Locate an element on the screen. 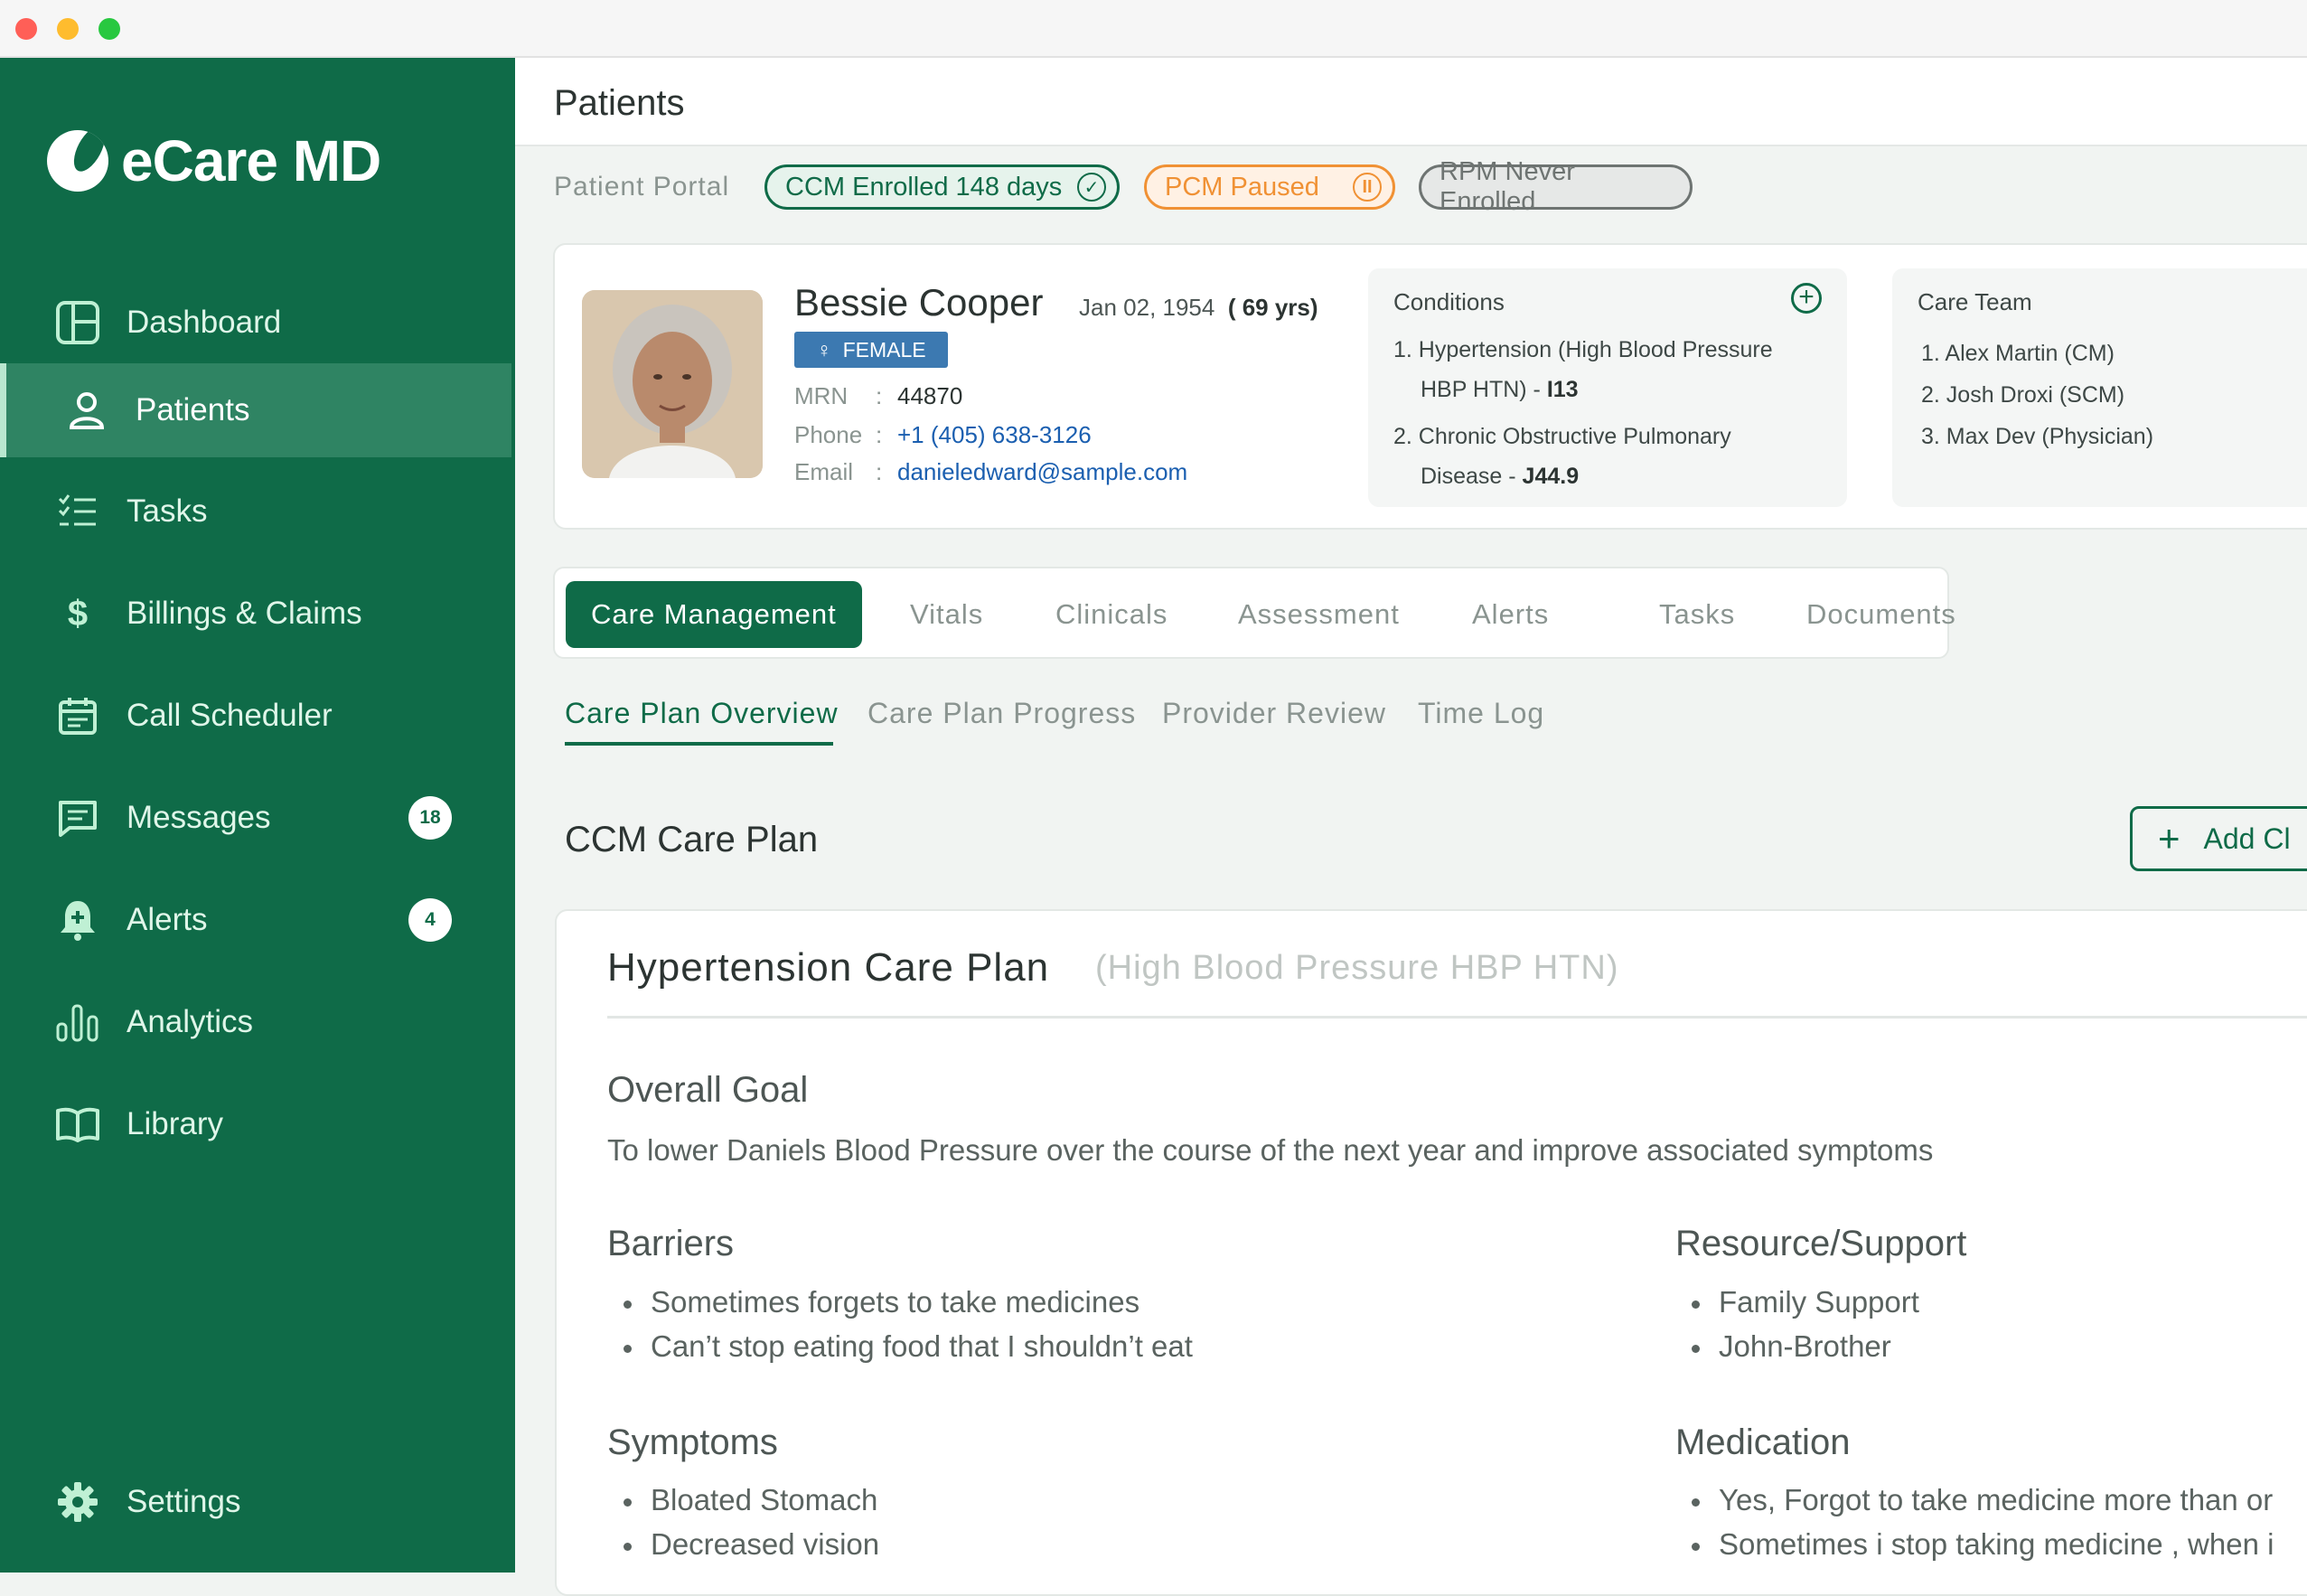 Image resolution: width=2307 pixels, height=1596 pixels. resource-support-heading: Resource/Support is located at coordinates (1821, 1243).